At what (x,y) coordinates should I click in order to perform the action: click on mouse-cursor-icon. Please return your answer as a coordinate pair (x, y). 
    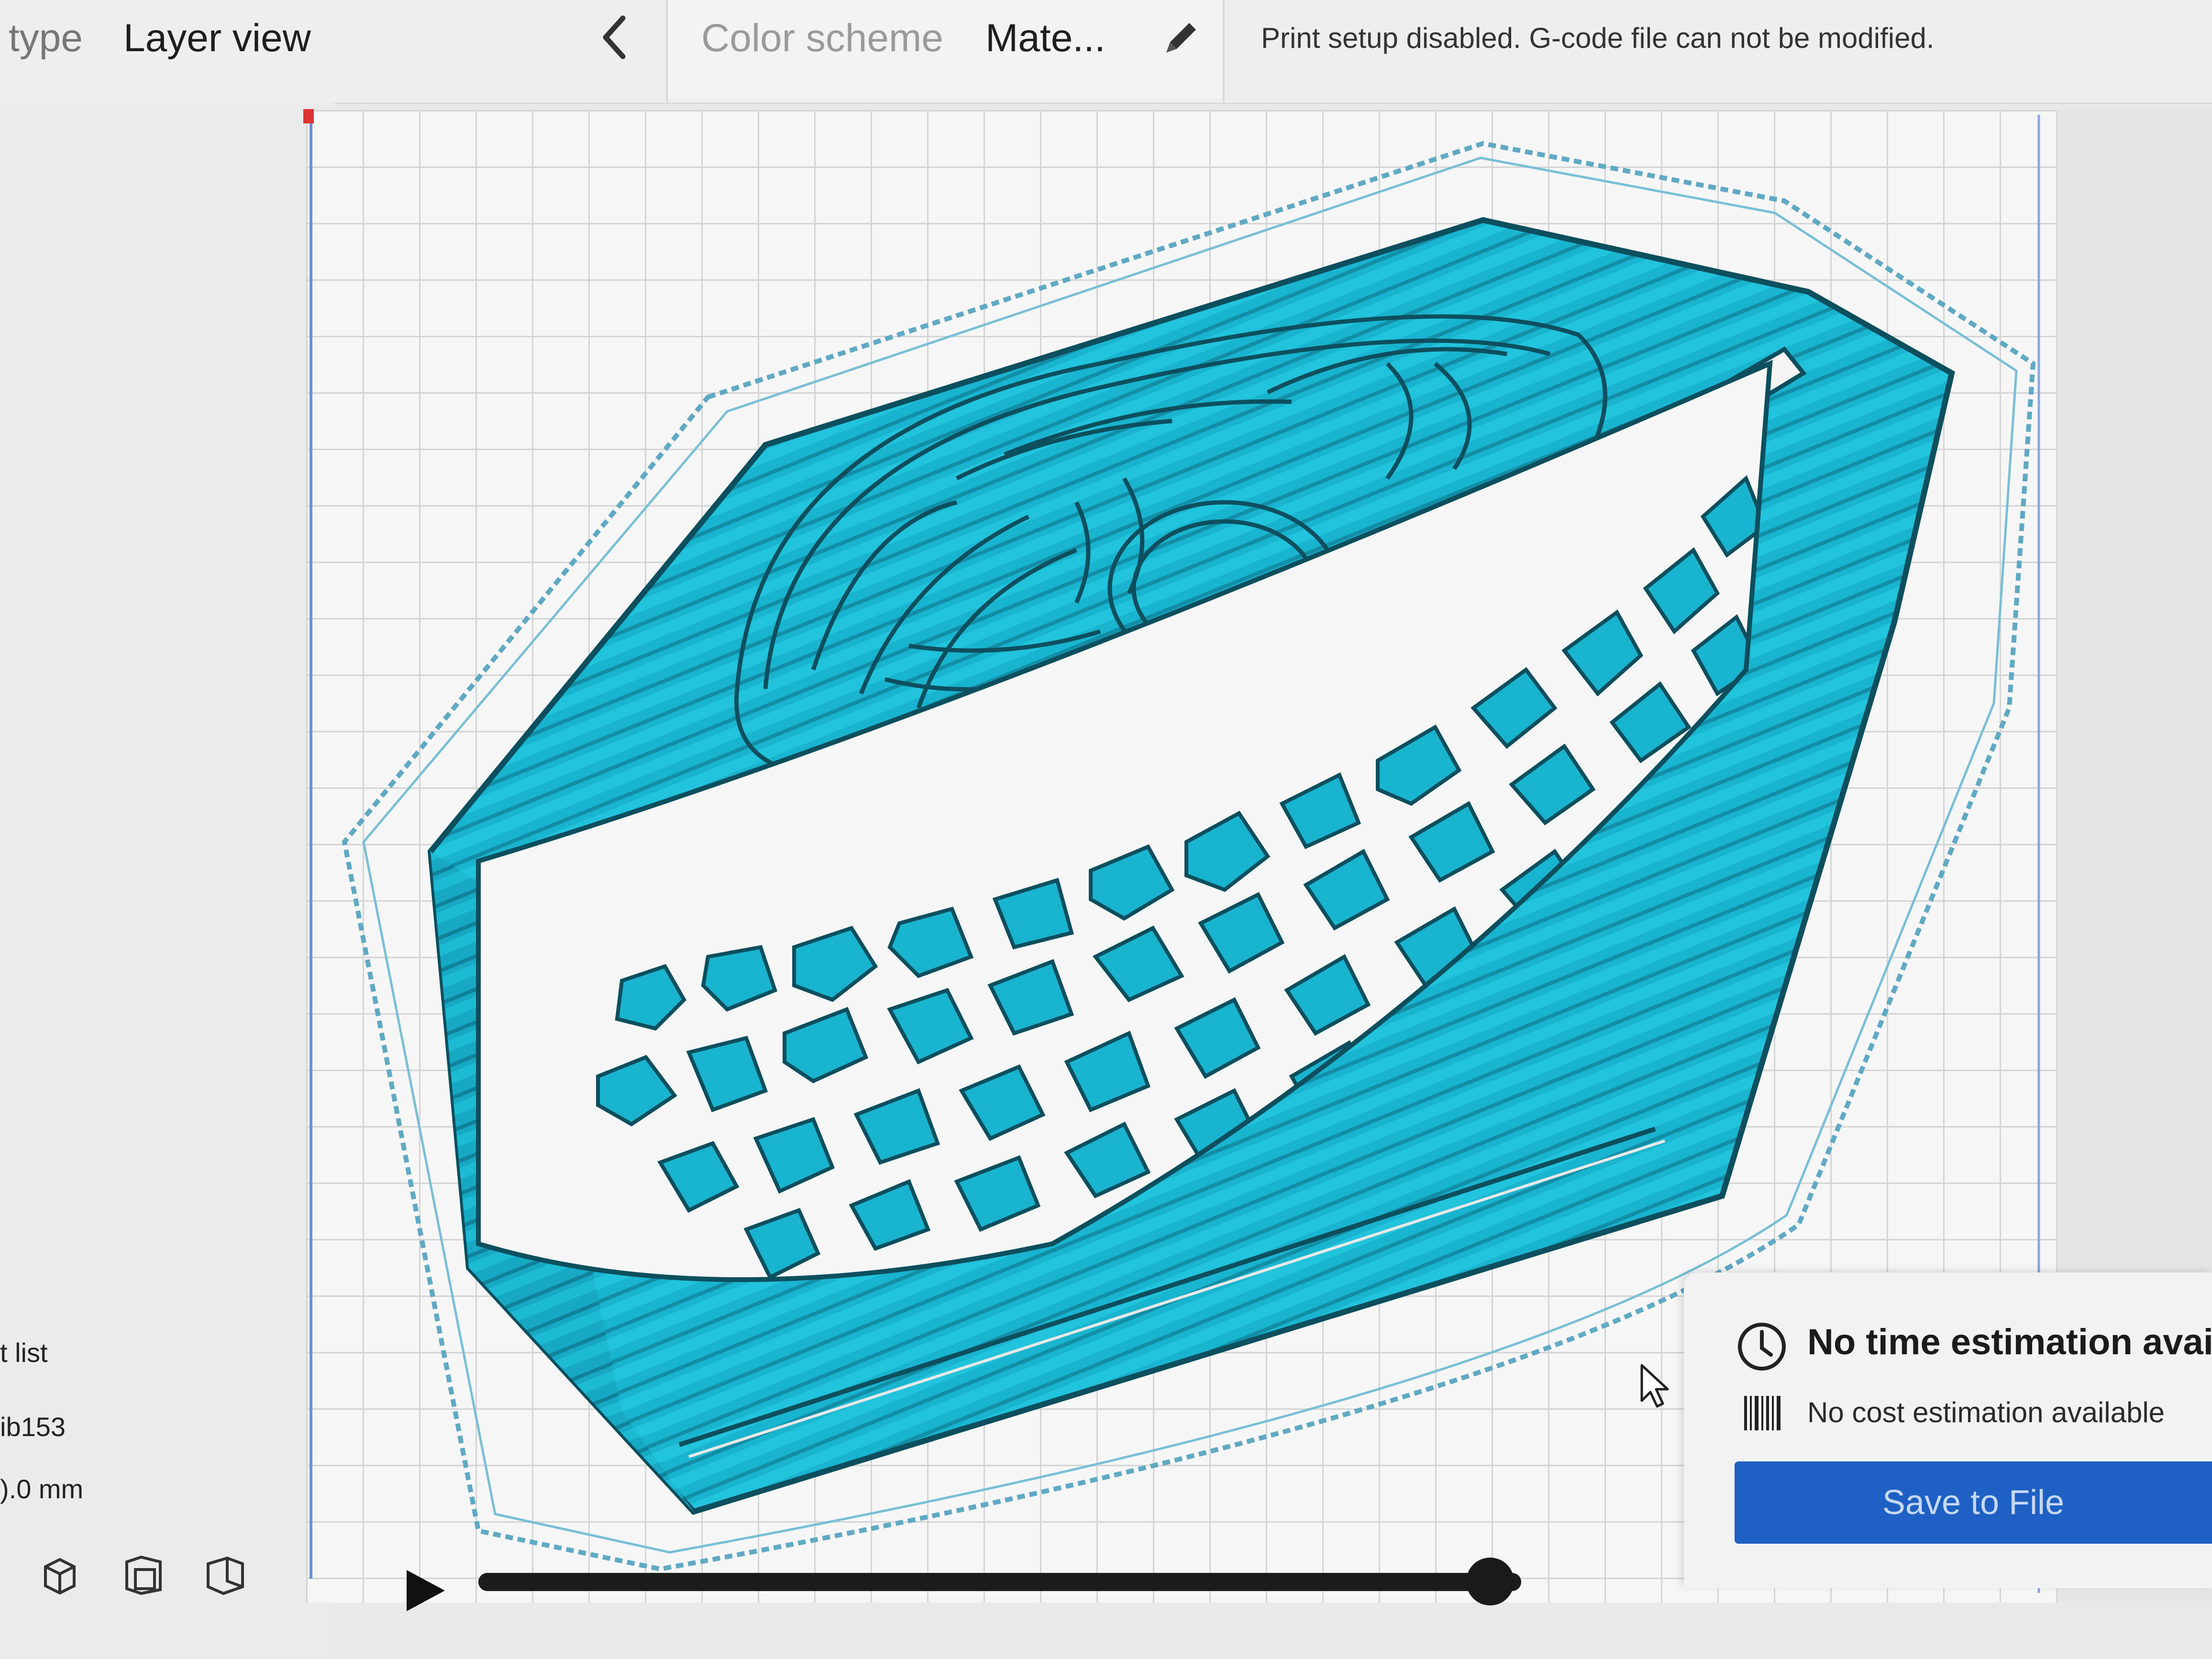
    Looking at the image, I should click on (1654, 1386).